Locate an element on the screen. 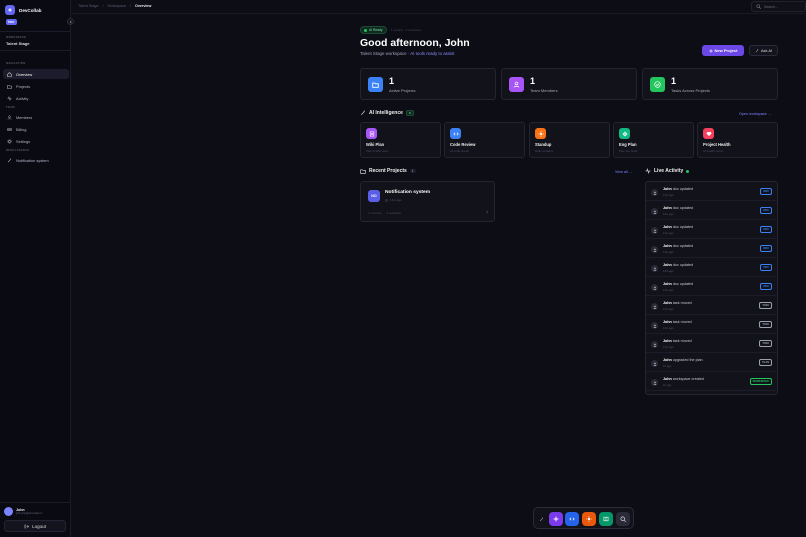 The height and width of the screenshot is (537, 806). chevron-left-icon is located at coordinates (70, 21).